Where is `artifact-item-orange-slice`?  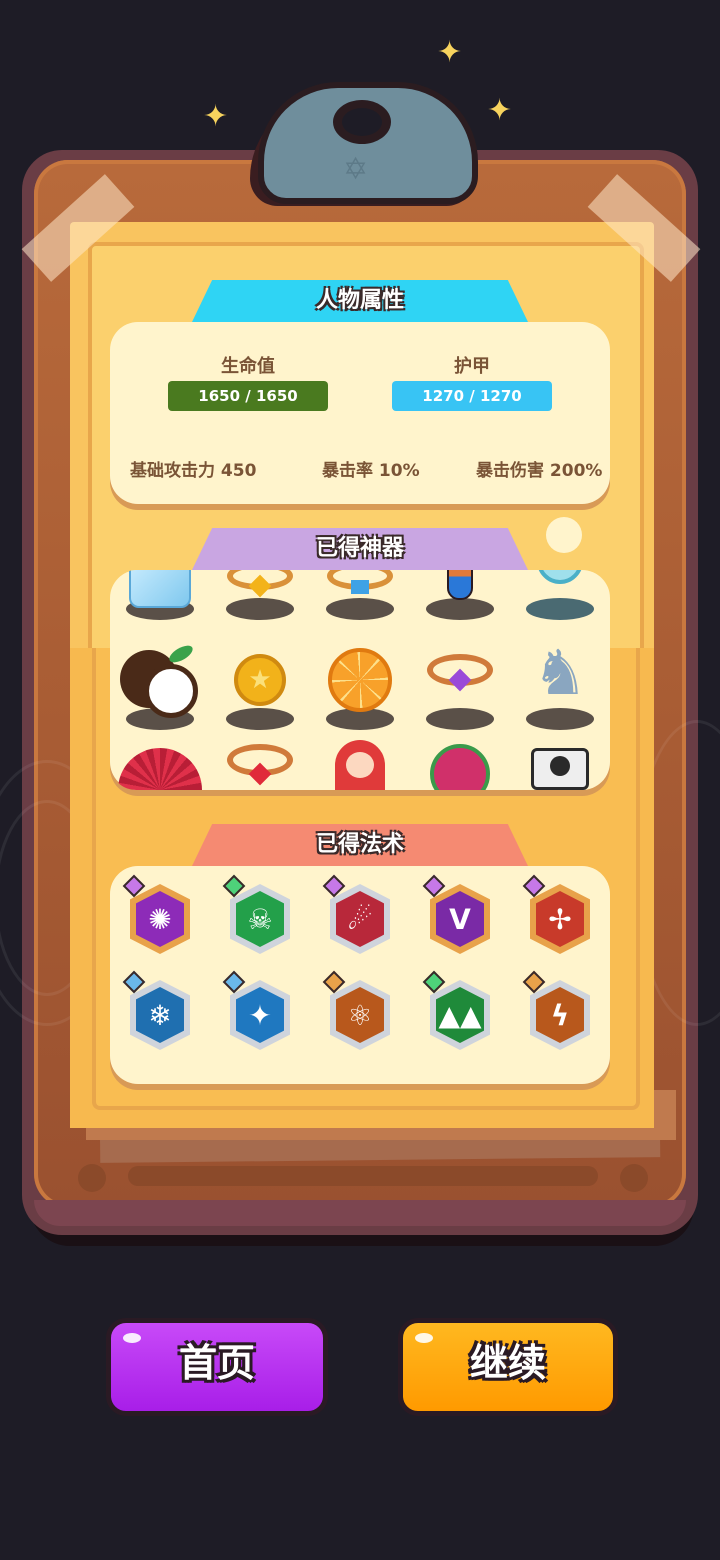
artifact-item-orange-slice is located at coordinates (360, 689).